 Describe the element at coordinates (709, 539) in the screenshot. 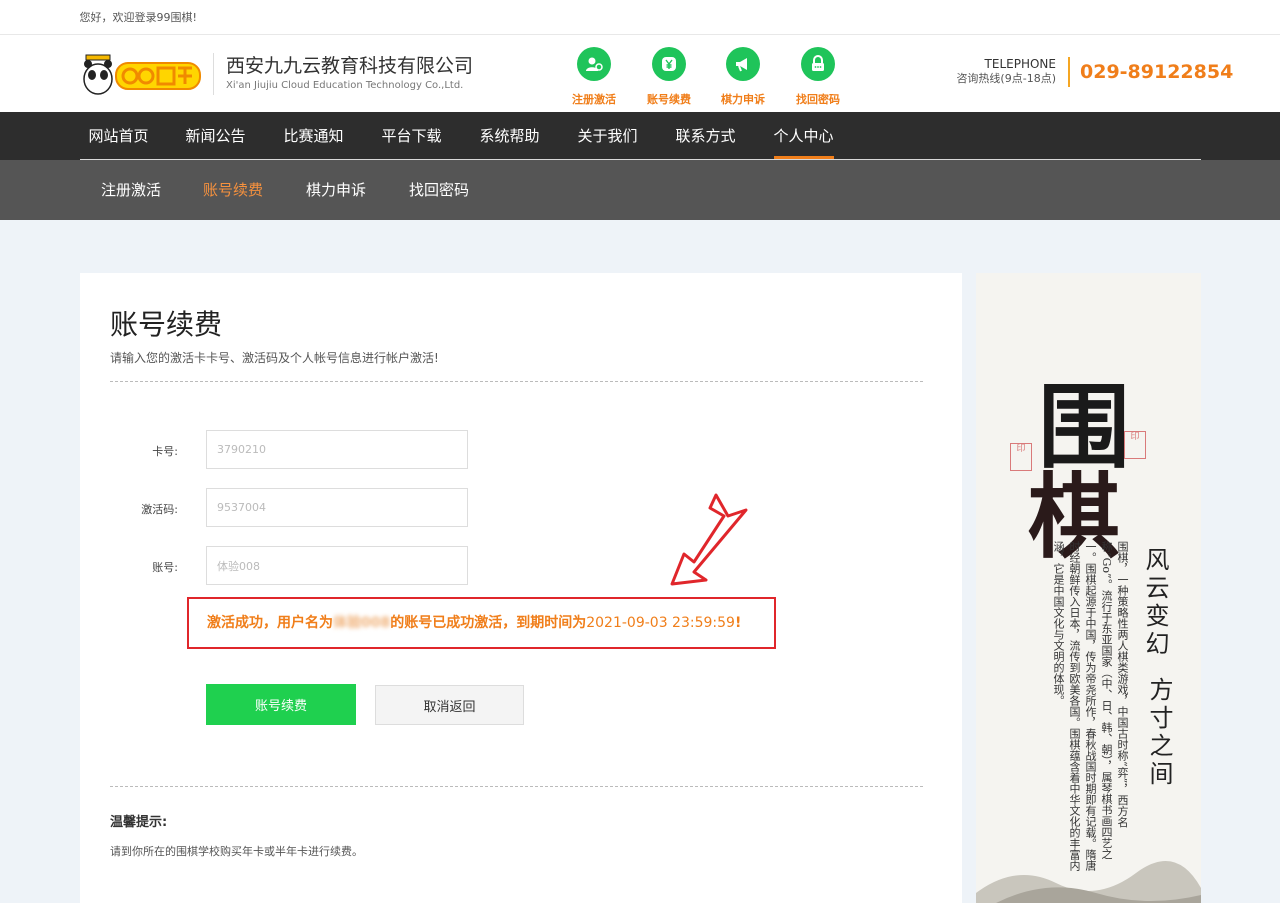

I see `annotation-arrow-icon` at that location.